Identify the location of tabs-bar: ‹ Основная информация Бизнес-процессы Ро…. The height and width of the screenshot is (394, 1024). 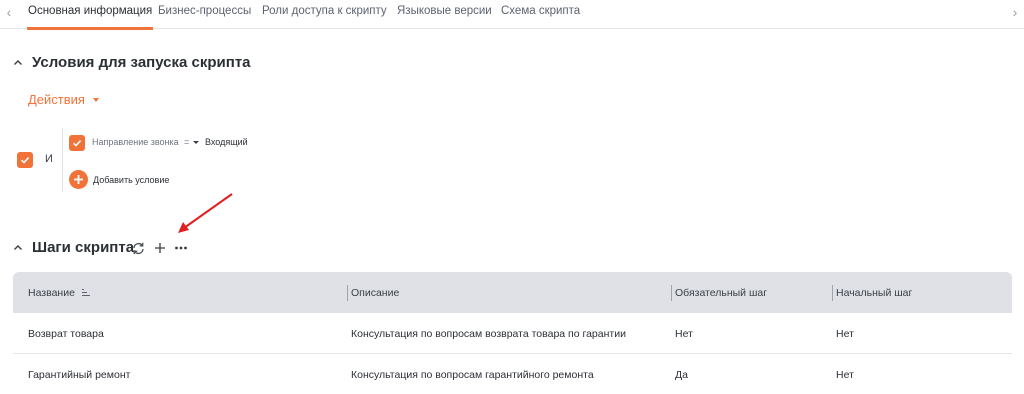
(512, 15).